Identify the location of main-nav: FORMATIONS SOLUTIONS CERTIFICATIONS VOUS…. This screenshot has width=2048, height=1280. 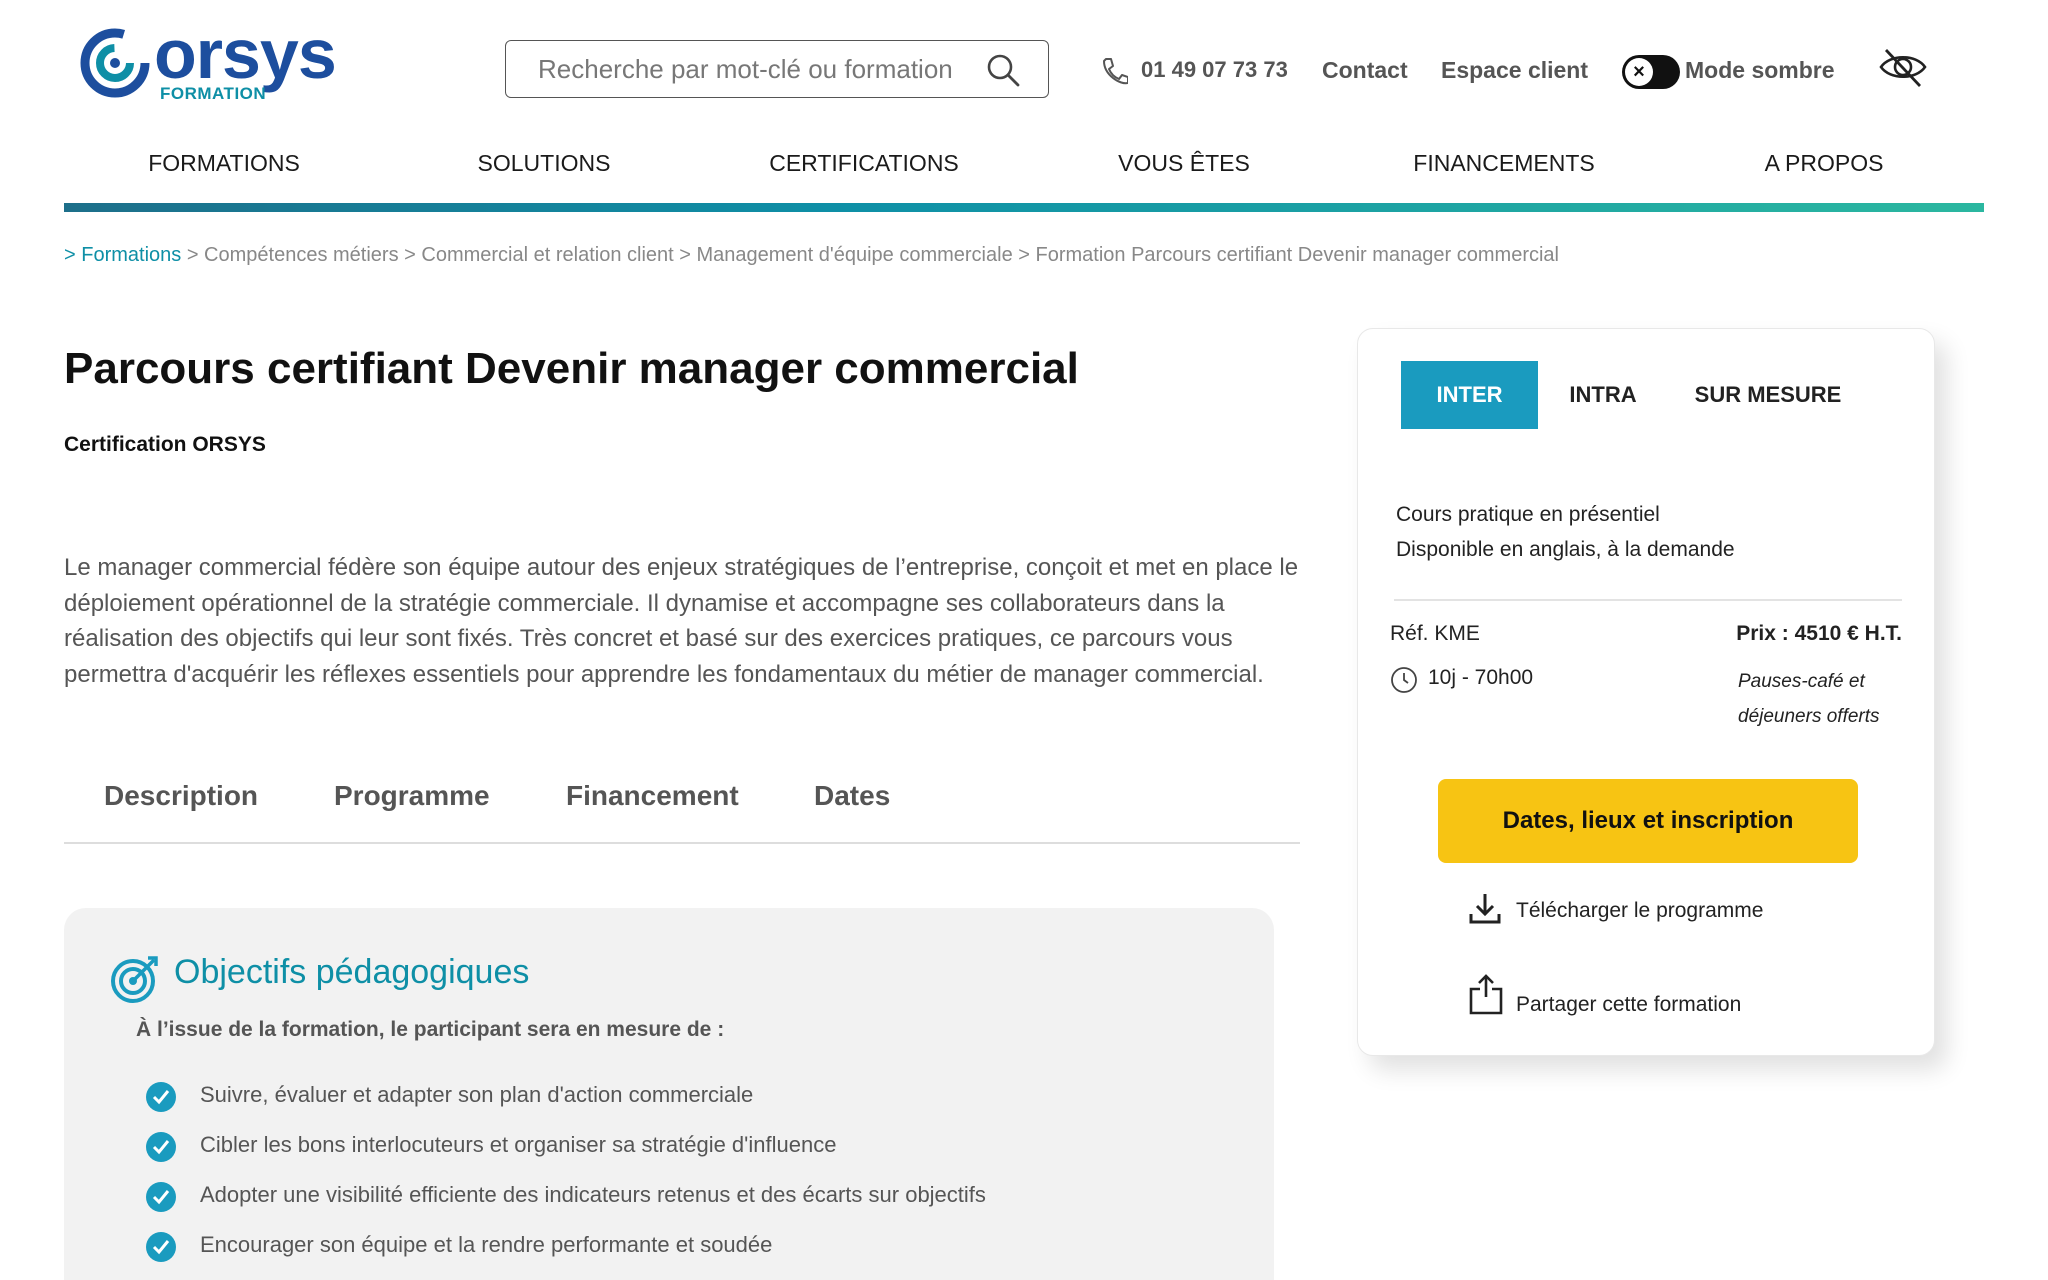
(1024, 175).